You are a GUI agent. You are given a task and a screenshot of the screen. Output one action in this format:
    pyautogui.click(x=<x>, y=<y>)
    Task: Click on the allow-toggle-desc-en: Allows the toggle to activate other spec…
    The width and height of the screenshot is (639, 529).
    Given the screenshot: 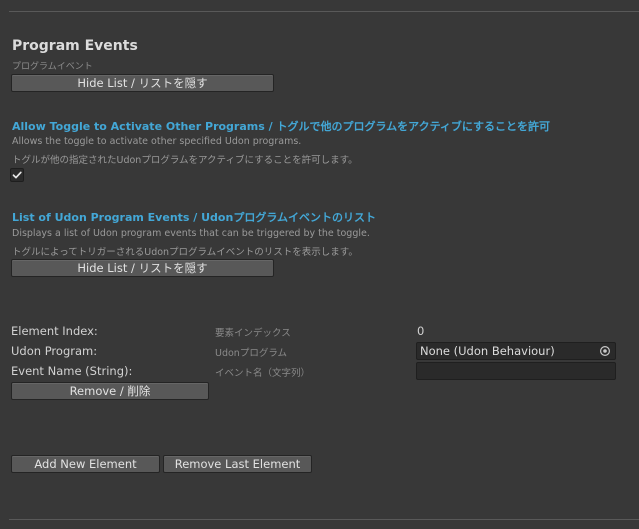 What is the action you would take?
    pyautogui.click(x=157, y=141)
    